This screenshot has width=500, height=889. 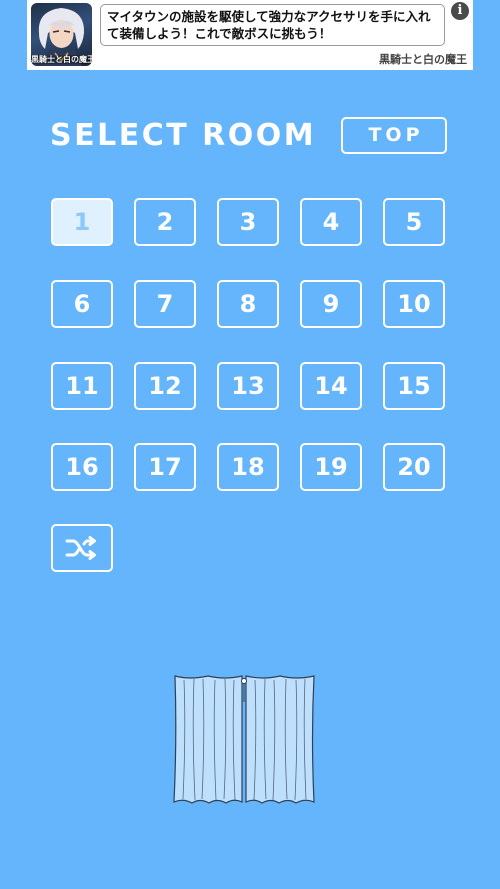 I want to click on ad-app-icon: 黒騎士と白の魔王, so click(x=61, y=34).